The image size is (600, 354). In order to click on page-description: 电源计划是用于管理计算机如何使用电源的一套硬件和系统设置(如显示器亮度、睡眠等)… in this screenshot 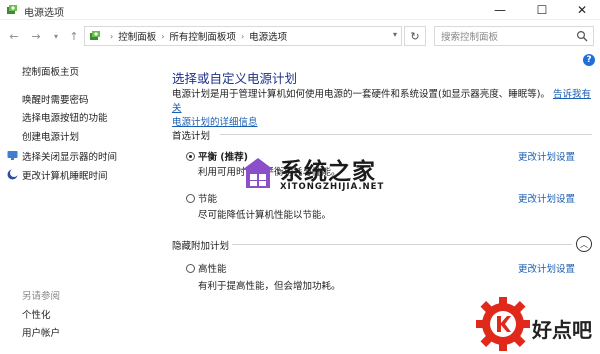, I will do `click(382, 109)`.